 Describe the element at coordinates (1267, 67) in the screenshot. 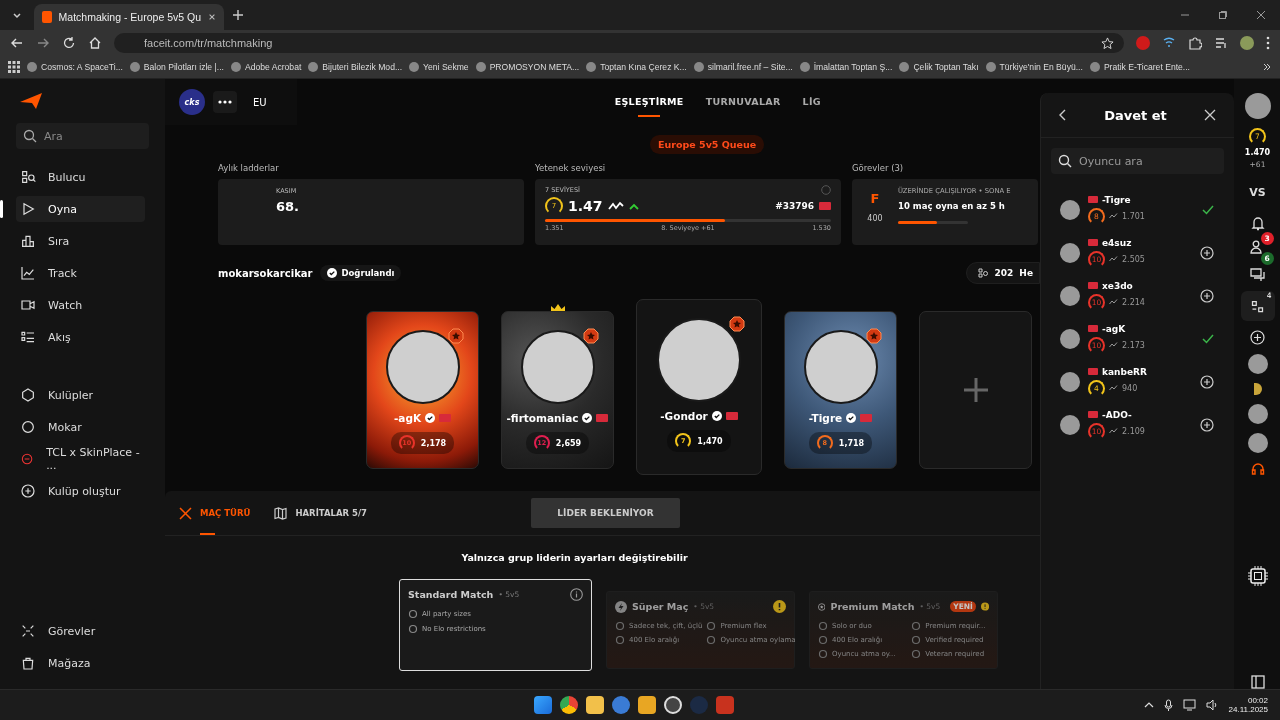

I see `chevron-icon` at that location.